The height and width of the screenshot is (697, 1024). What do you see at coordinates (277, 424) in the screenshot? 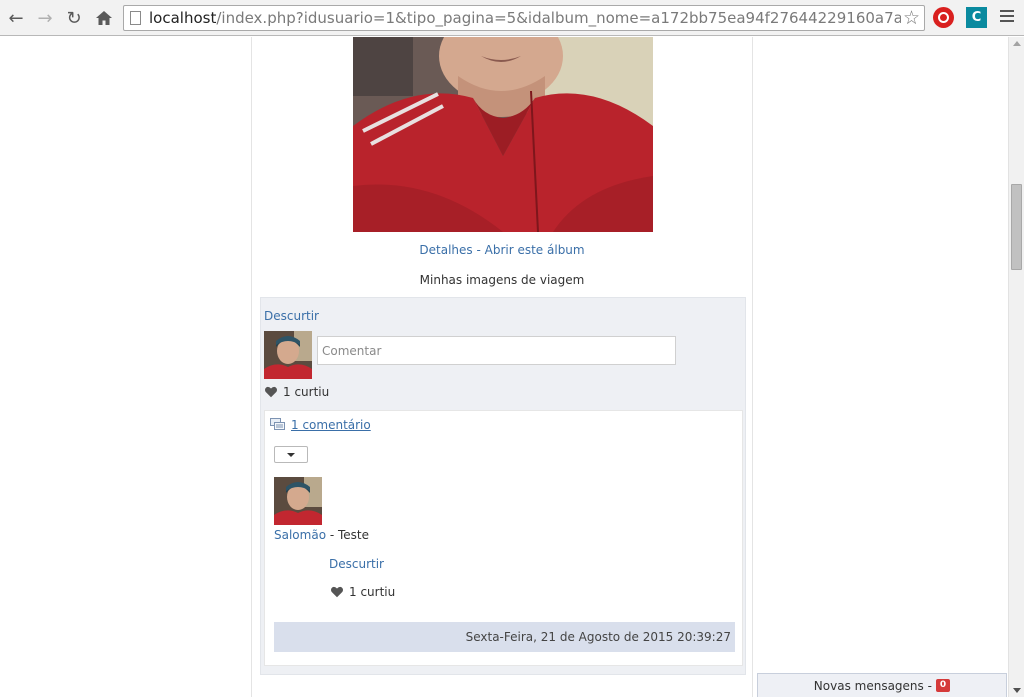
I see `comments-icon` at bounding box center [277, 424].